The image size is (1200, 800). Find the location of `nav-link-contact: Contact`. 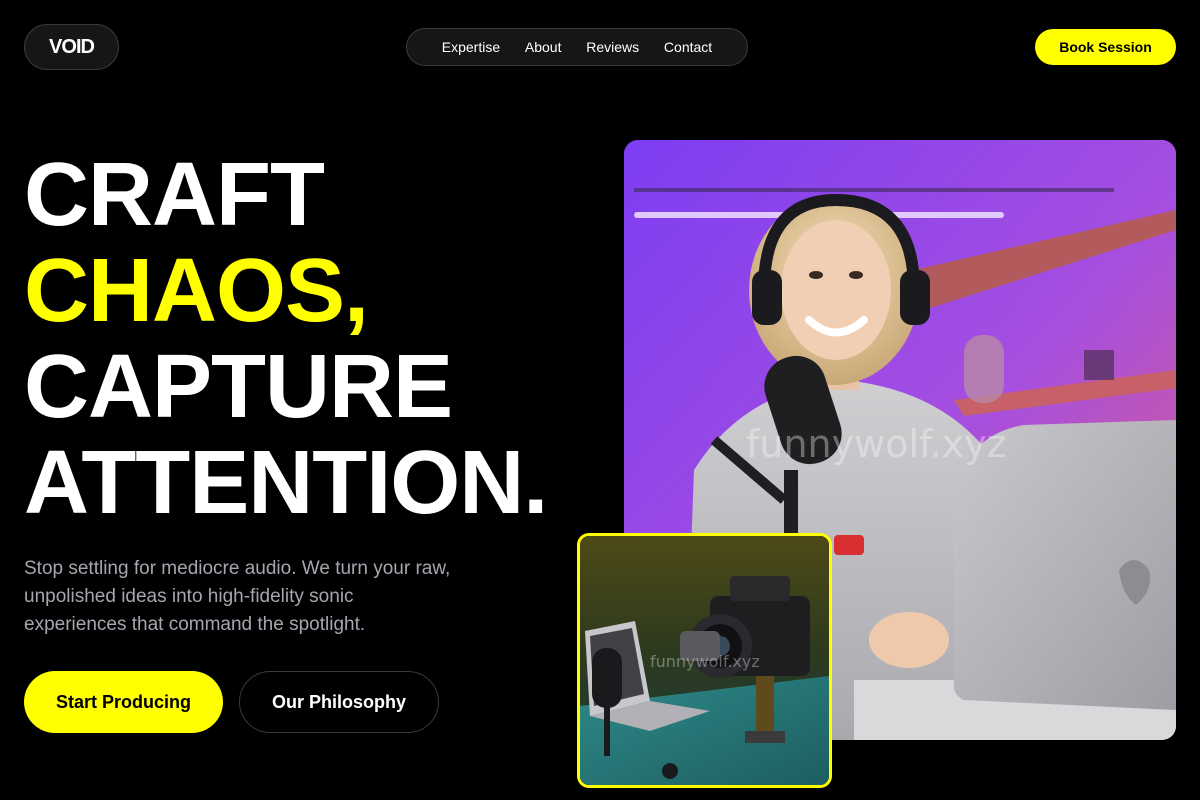

nav-link-contact: Contact is located at coordinates (688, 47).